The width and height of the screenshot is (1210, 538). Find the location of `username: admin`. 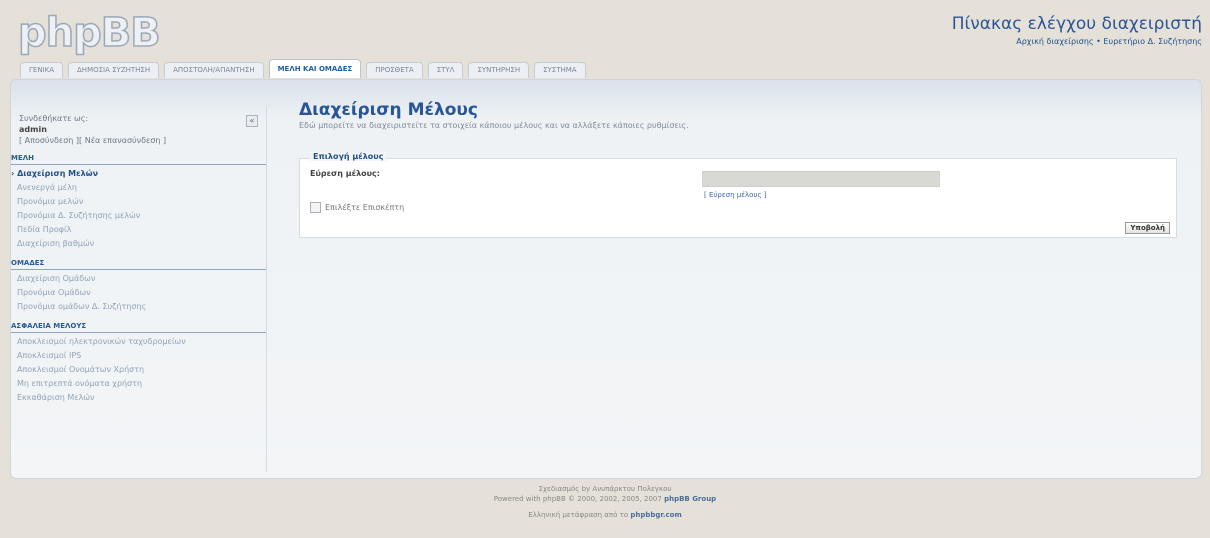

username: admin is located at coordinates (33, 129).